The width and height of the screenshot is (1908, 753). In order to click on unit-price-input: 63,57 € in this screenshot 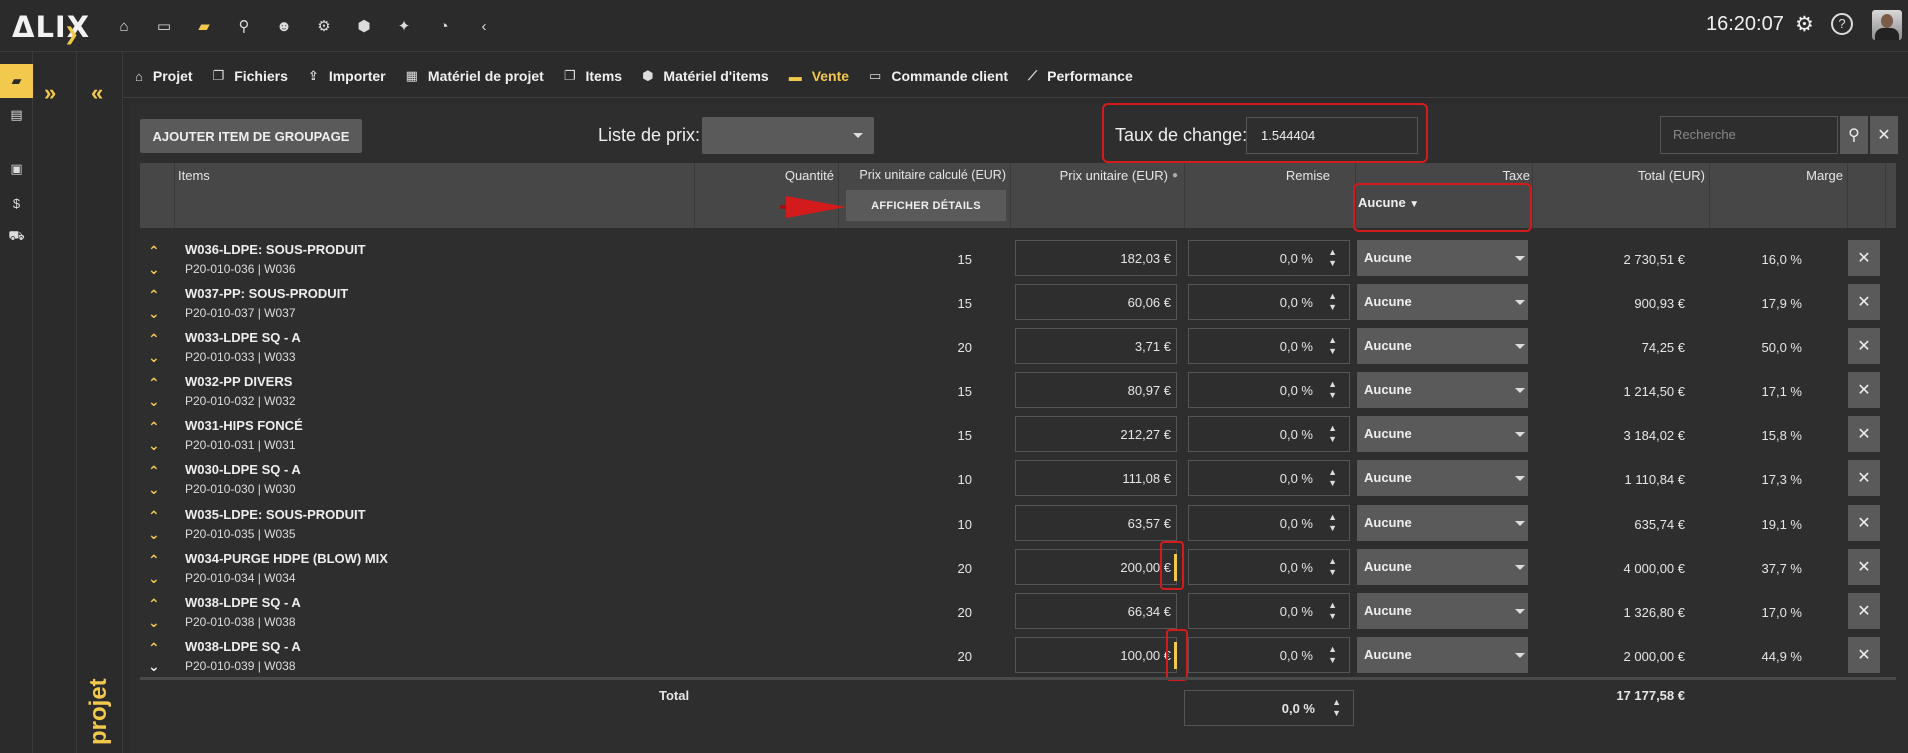, I will do `click(1096, 523)`.